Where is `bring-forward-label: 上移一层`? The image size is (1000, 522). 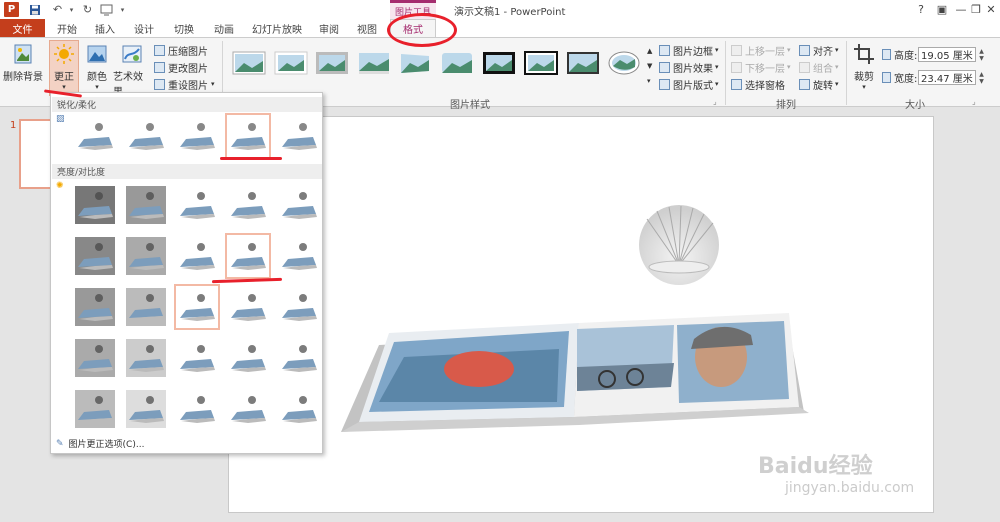
bring-forward-label: 上移一层 is located at coordinates (765, 52).